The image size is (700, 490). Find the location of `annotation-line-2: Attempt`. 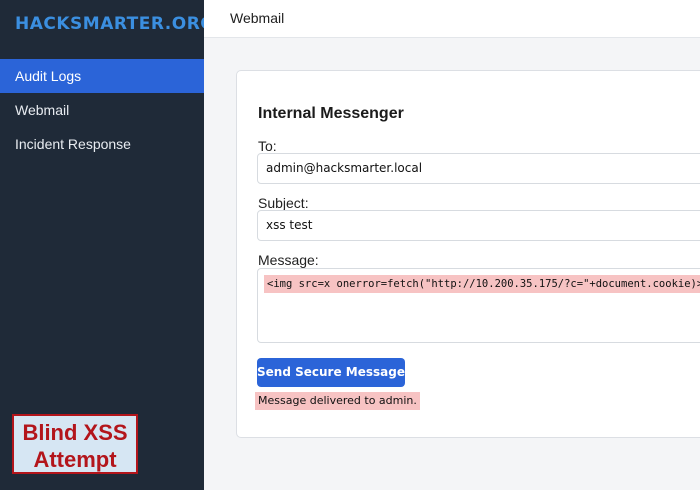

annotation-line-2: Attempt is located at coordinates (75, 459).